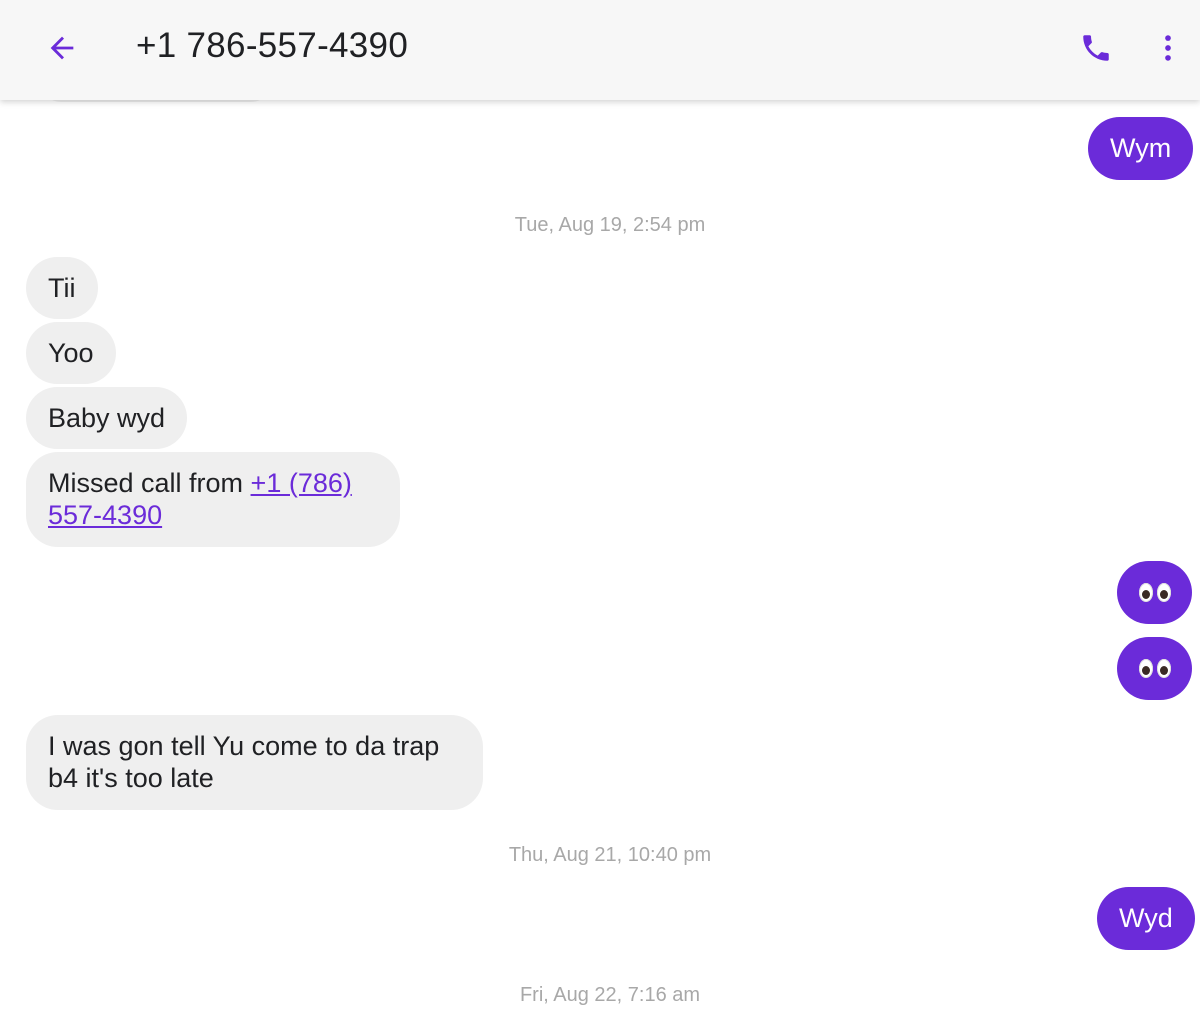 The width and height of the screenshot is (1200, 1014). I want to click on arrow-back-icon, so click(62, 48).